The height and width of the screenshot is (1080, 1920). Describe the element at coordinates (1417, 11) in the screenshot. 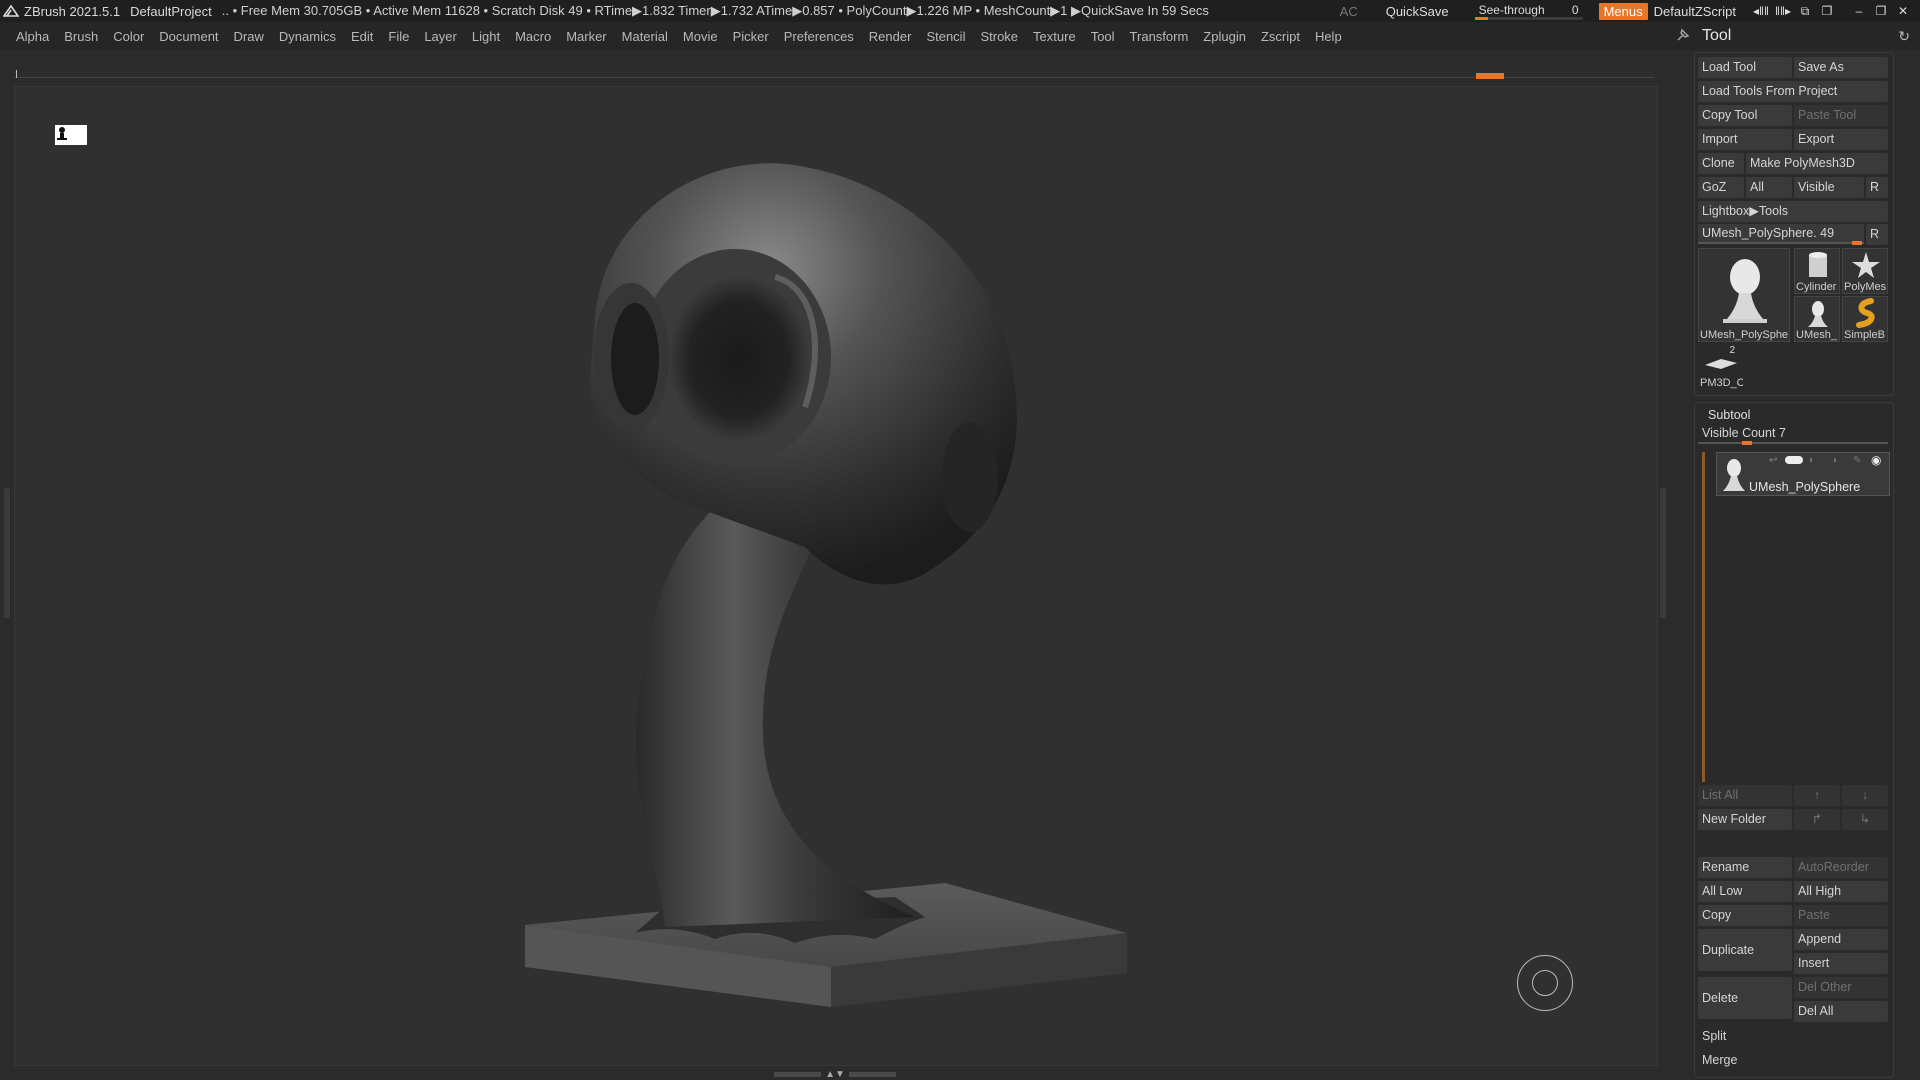

I see `quicksave-button: QuickSave` at that location.